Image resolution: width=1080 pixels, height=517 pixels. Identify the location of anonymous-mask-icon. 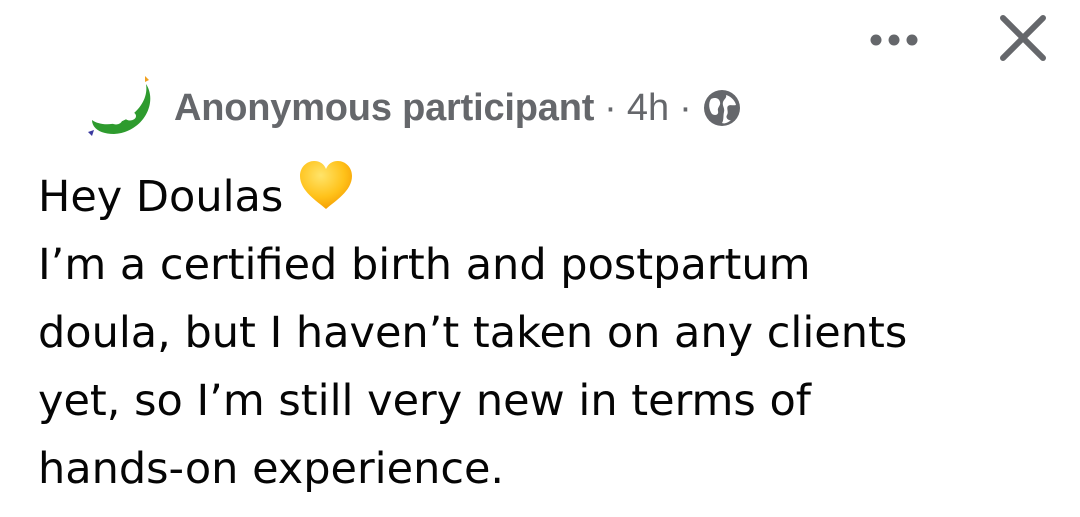
(119, 106).